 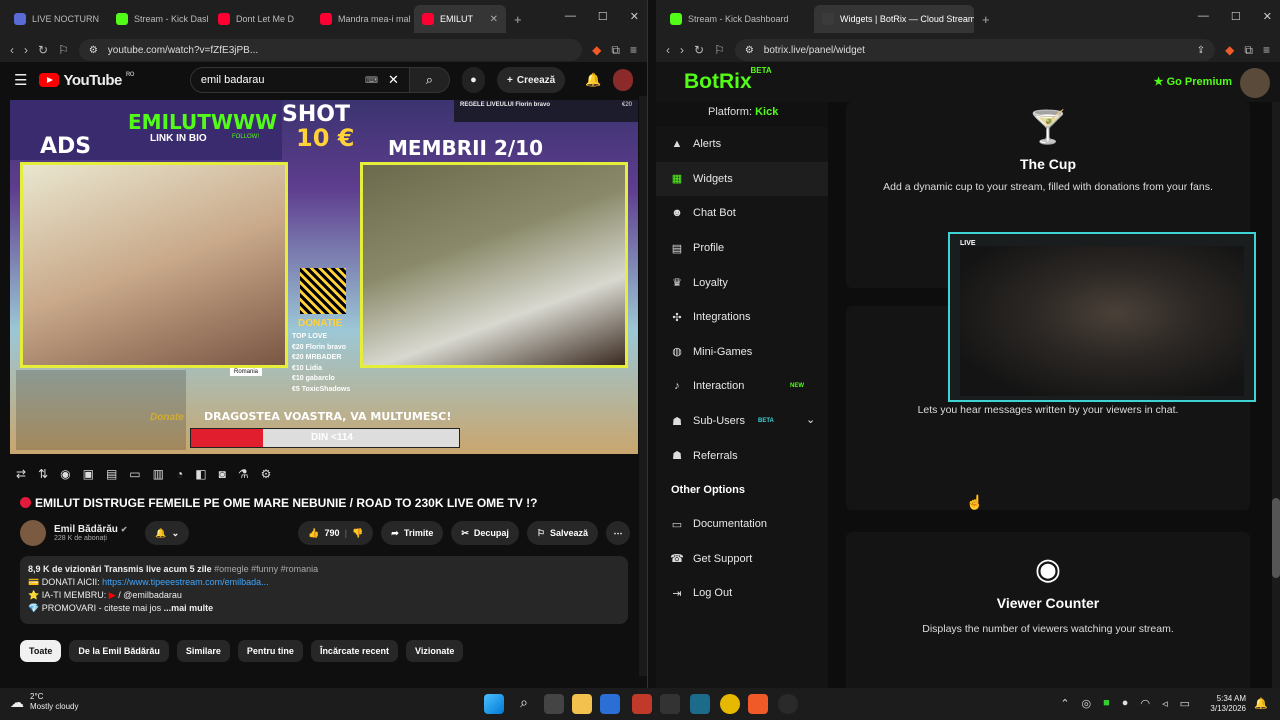 I want to click on tray-chevron-icon: ⌃, so click(x=1064, y=703).